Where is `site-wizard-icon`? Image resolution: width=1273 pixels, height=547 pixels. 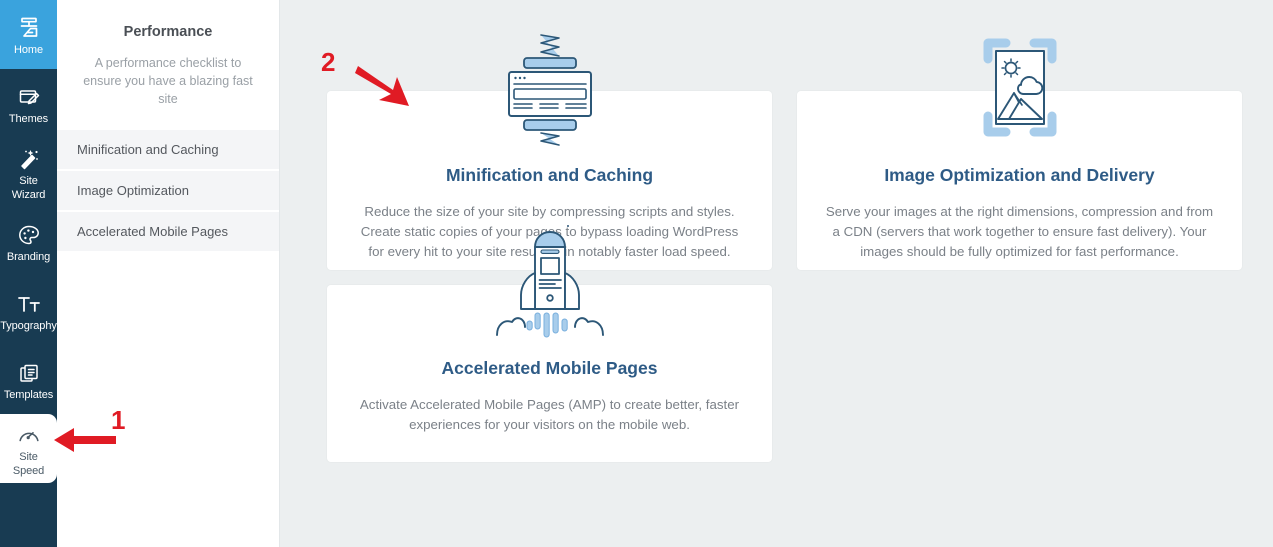
site-wizard-icon is located at coordinates (29, 159).